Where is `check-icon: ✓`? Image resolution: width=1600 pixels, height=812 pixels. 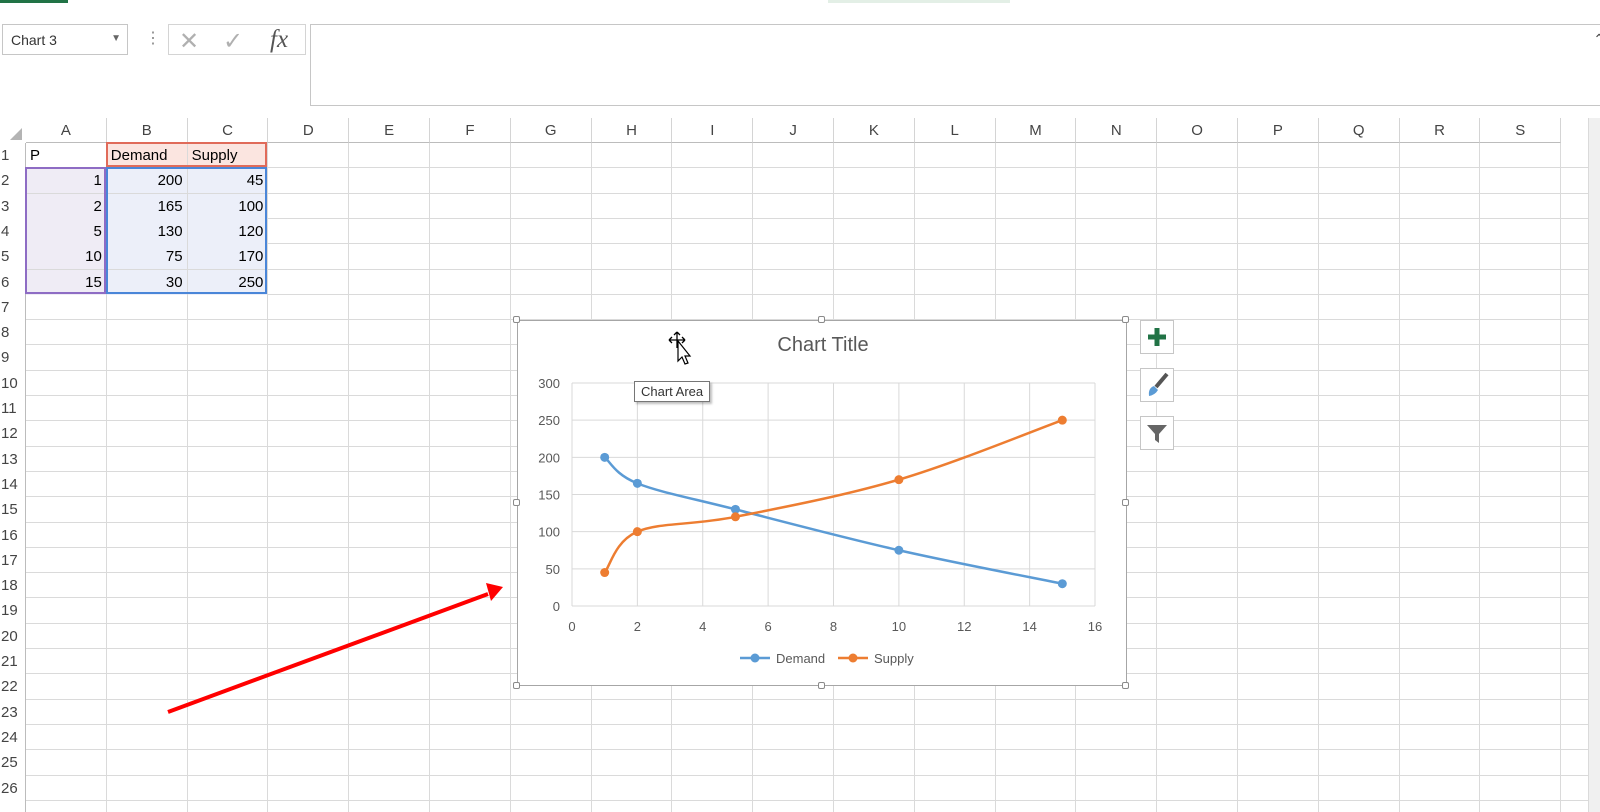
check-icon: ✓ is located at coordinates (233, 41).